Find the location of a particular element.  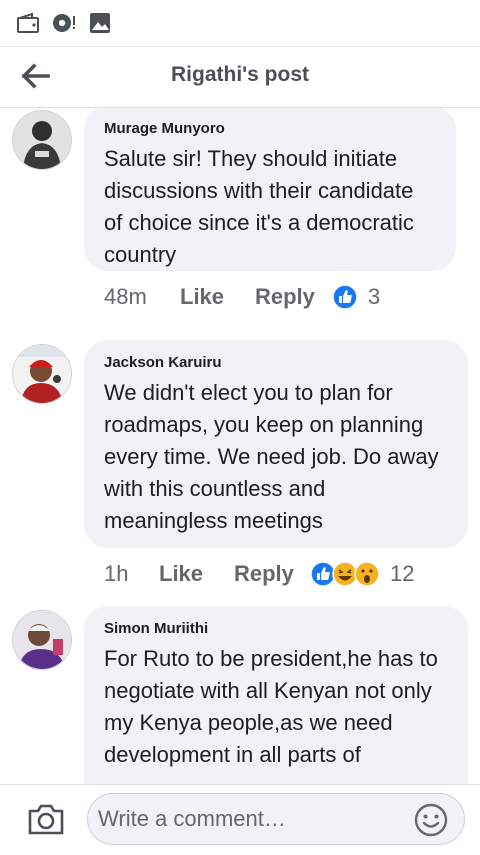

comment-author: Murage Munyoro is located at coordinates (270, 128).